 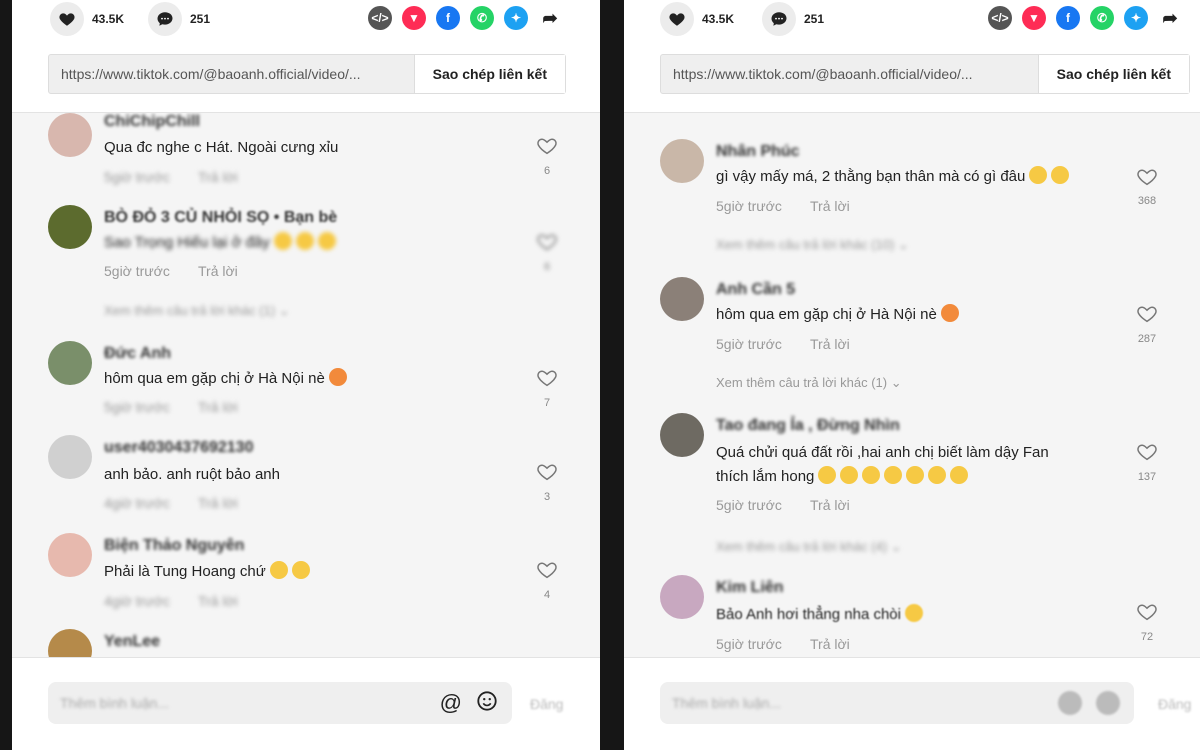 What do you see at coordinates (137, 354) in the screenshot?
I see `comment-author: Đức Anh` at bounding box center [137, 354].